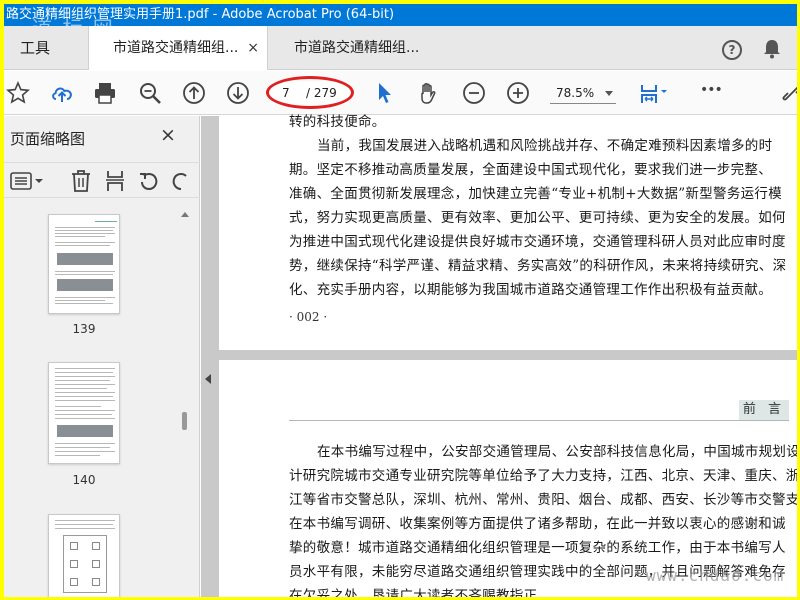  I want to click on body-text-line: 式，努力实现更高质量、更有效率、更加公平、更可持续、更为安全的发展。如何, so click(537, 218).